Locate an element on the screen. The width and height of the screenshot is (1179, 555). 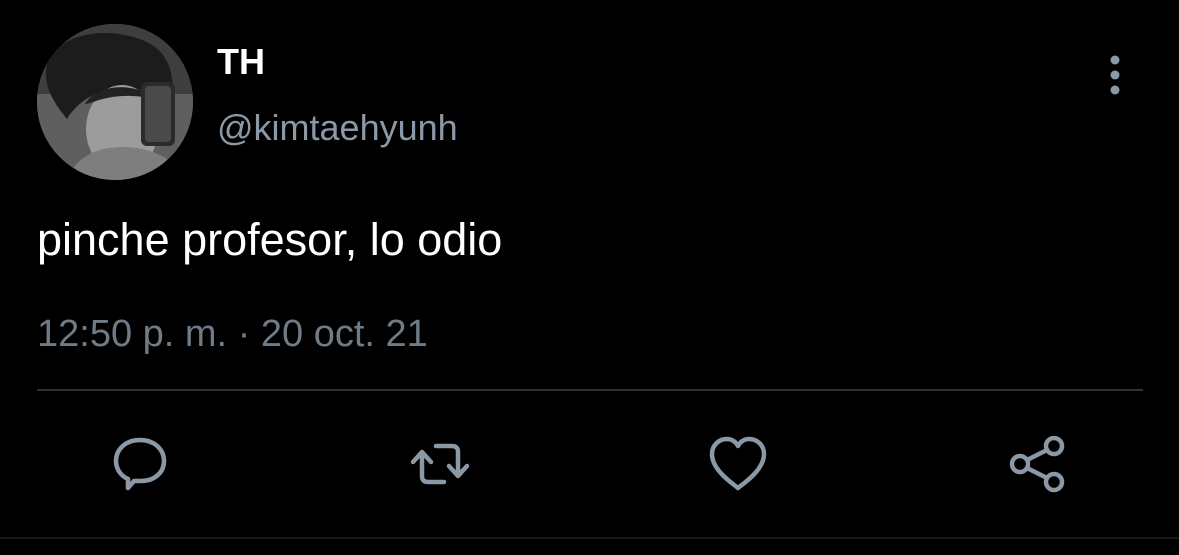
like-button is located at coordinates (738, 464).